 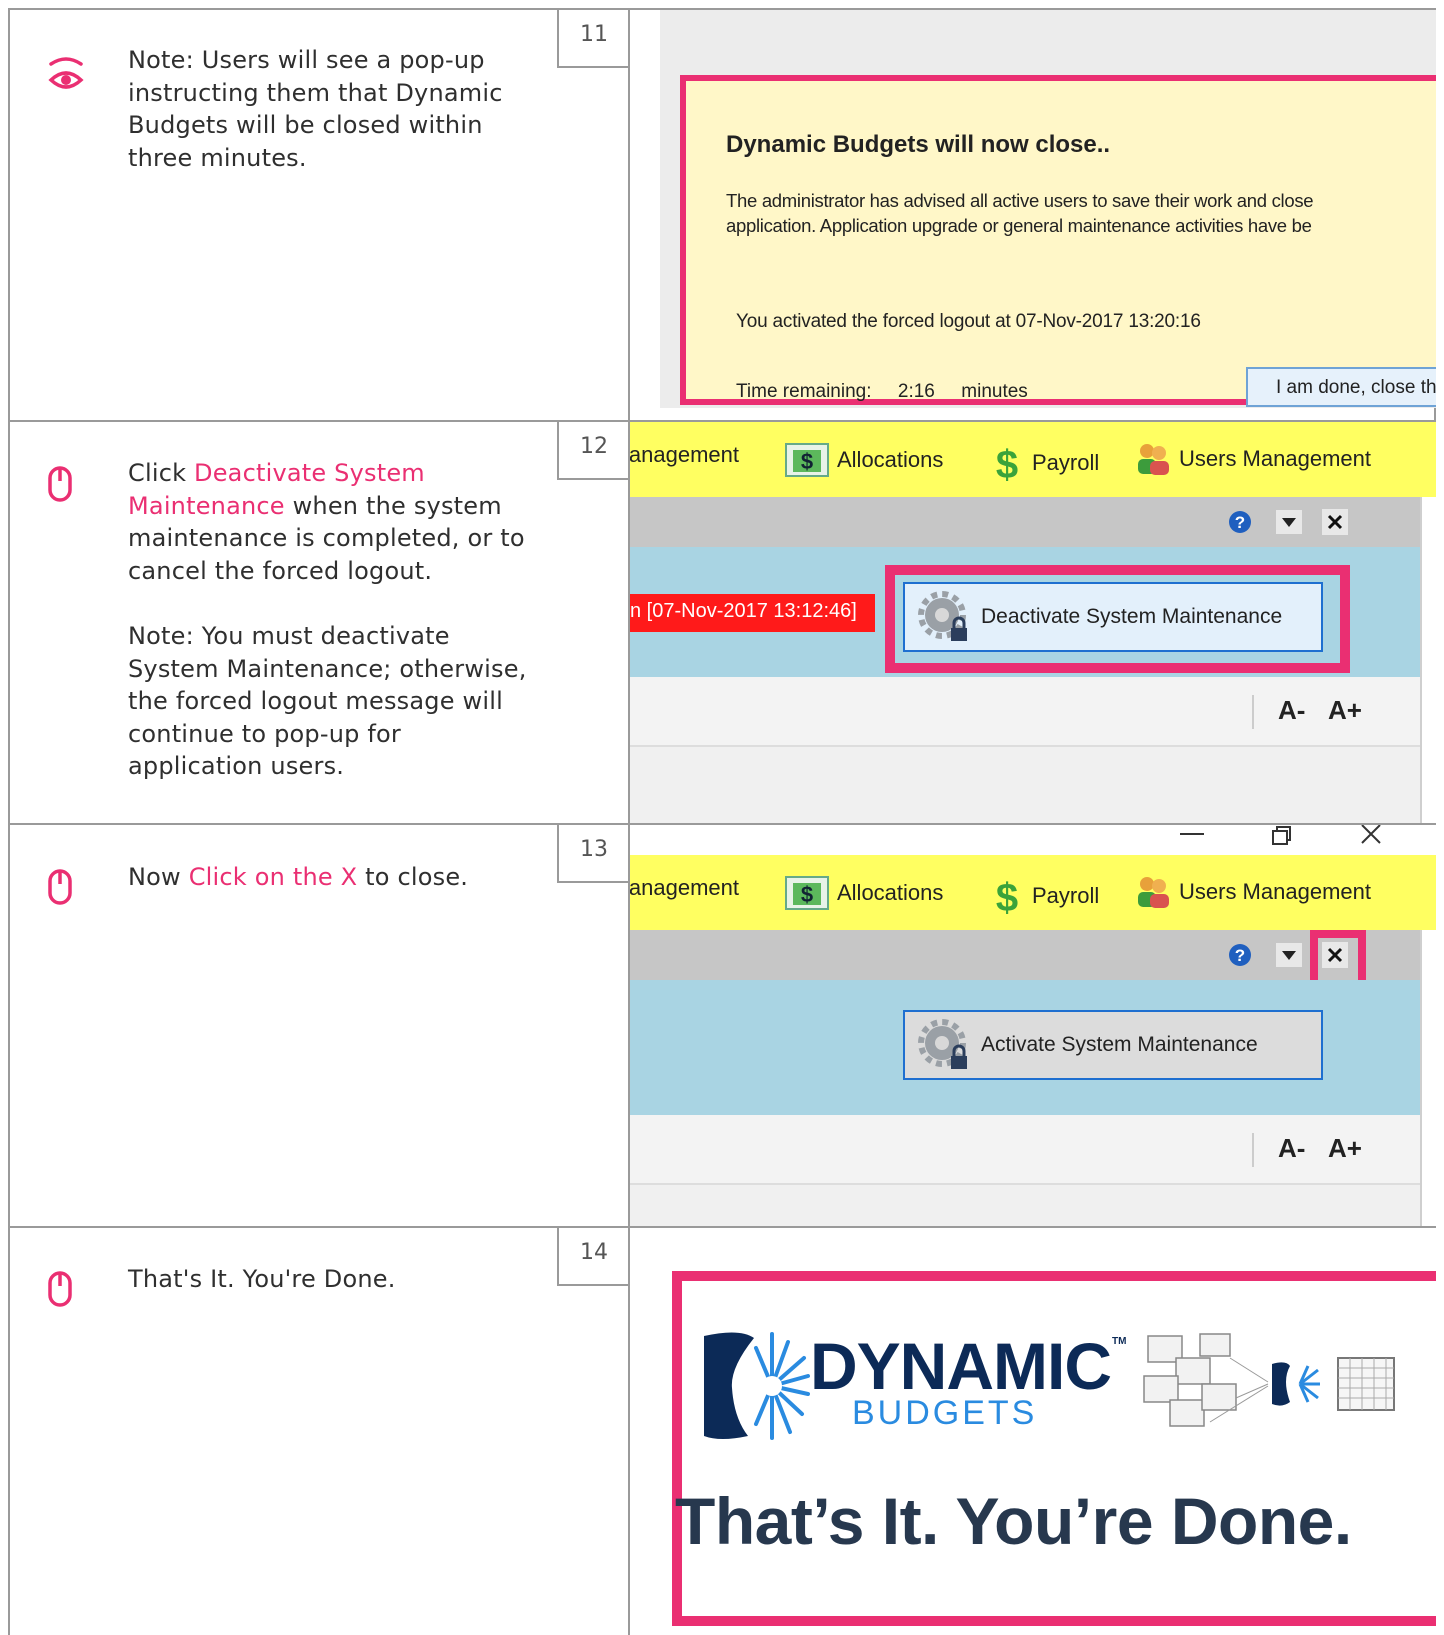 I want to click on step-number: 12, so click(x=593, y=451).